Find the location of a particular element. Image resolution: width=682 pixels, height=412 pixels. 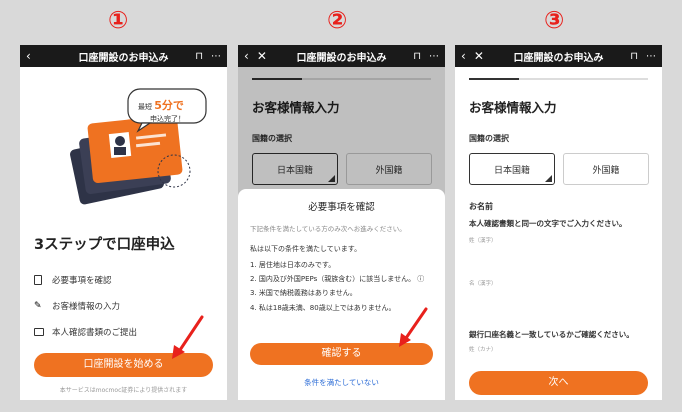

list-item: ✎ お客様情報の入力 is located at coordinates (77, 306).